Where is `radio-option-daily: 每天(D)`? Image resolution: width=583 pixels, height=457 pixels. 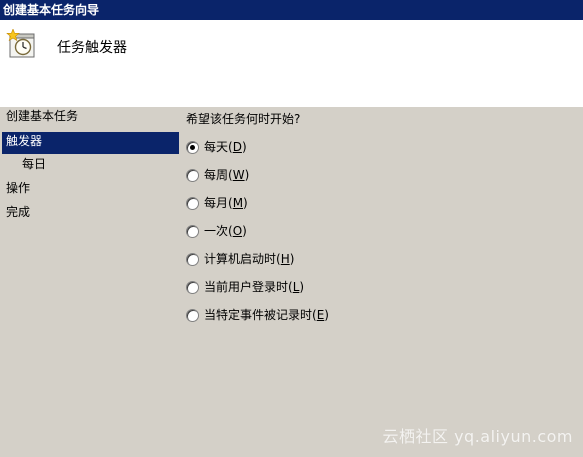
radio-option-daily: 每天(D) is located at coordinates (381, 153).